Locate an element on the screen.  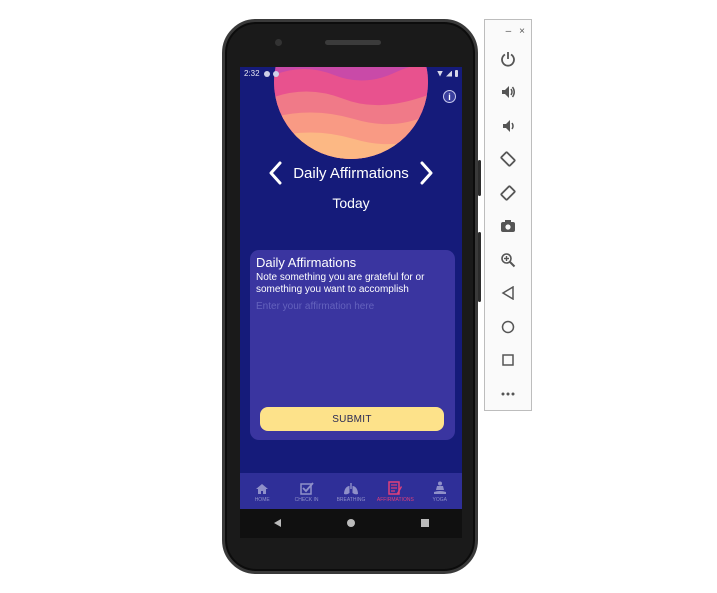
tab-yoga: YOGA is located at coordinates (440, 491).